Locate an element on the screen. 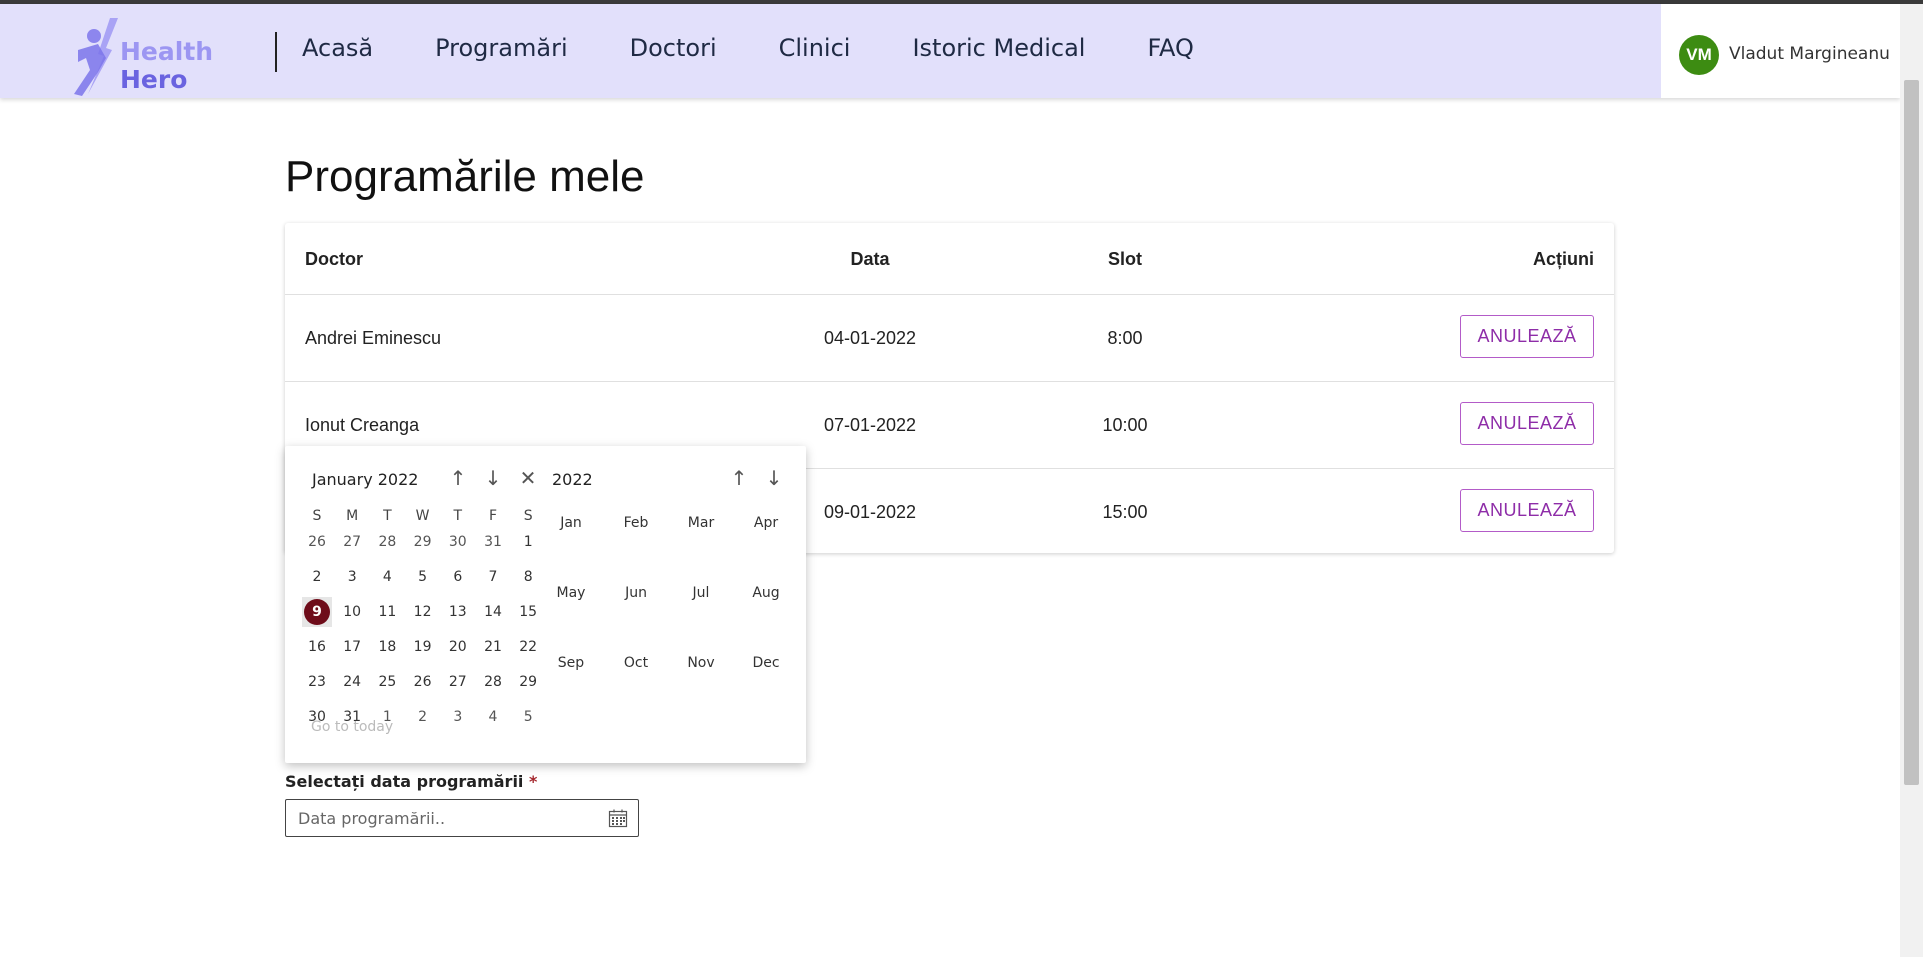 This screenshot has height=957, width=1923. column-header-doctor: Doctor is located at coordinates (334, 259).